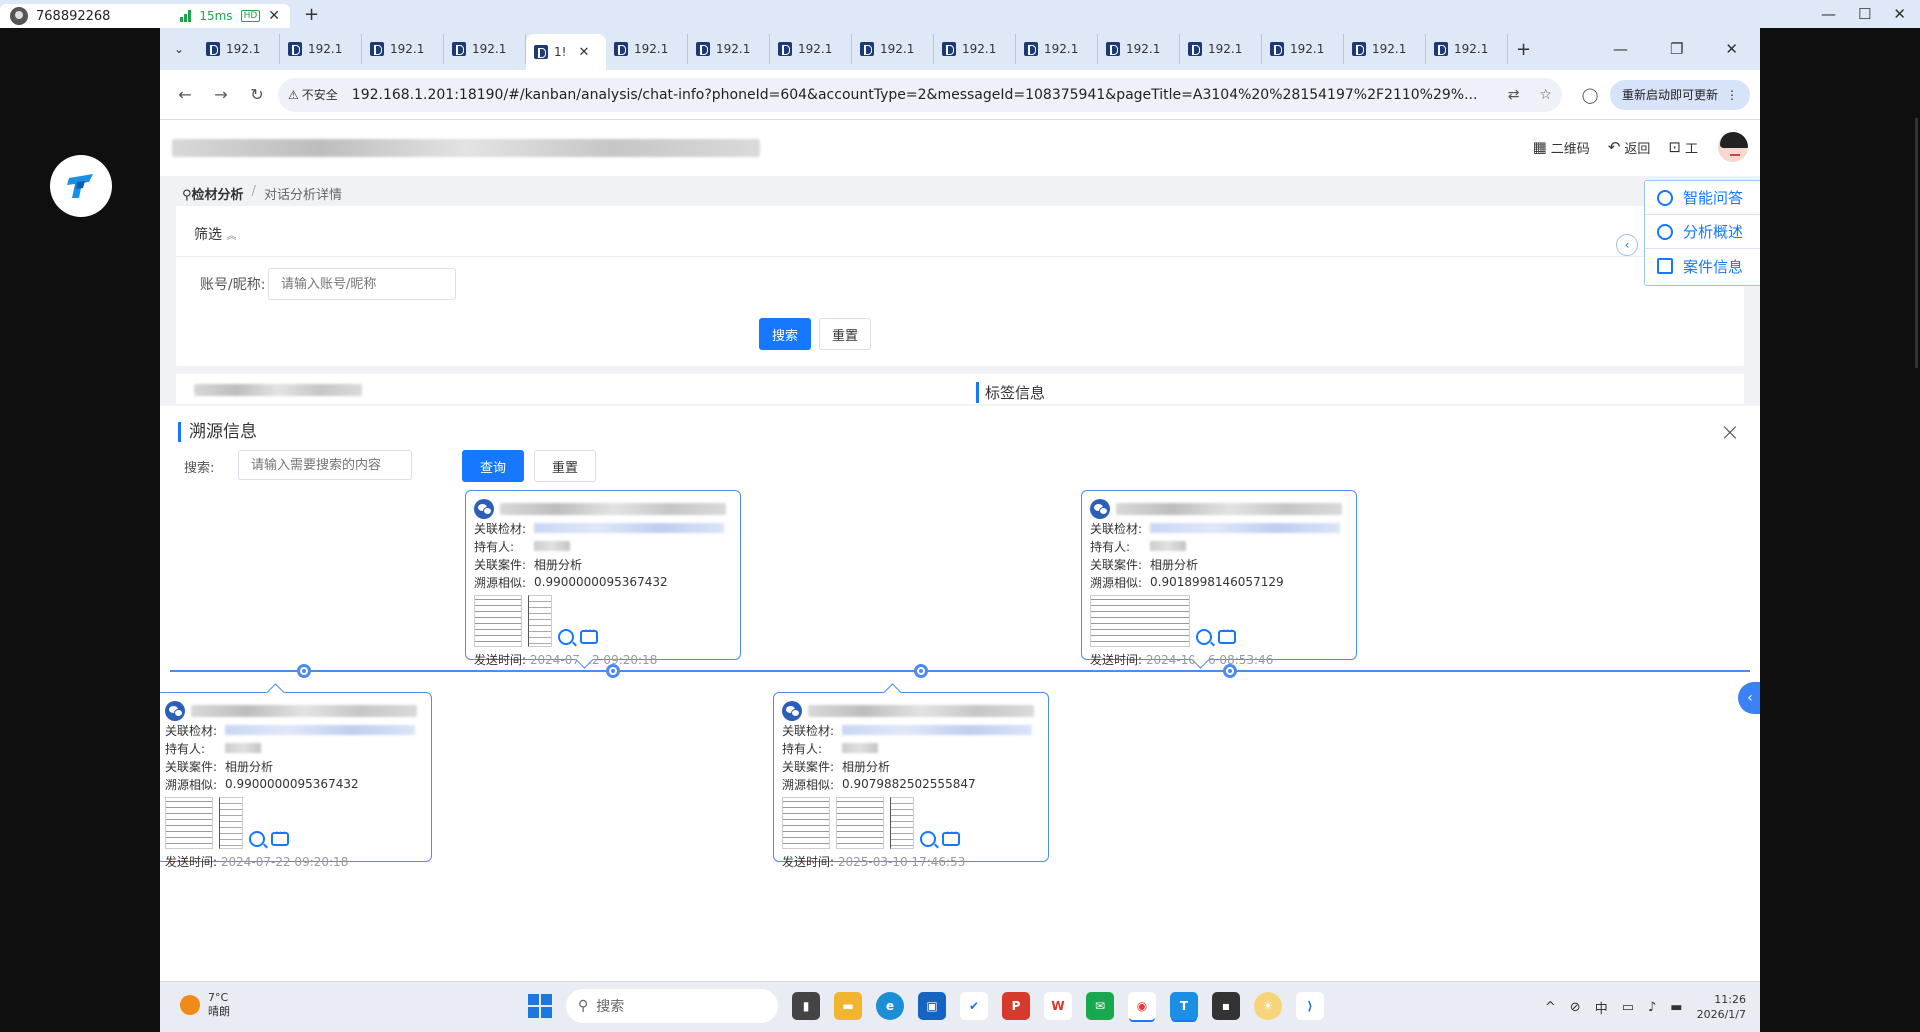 This screenshot has width=1920, height=1032. I want to click on app-logo-icon, so click(81, 186).